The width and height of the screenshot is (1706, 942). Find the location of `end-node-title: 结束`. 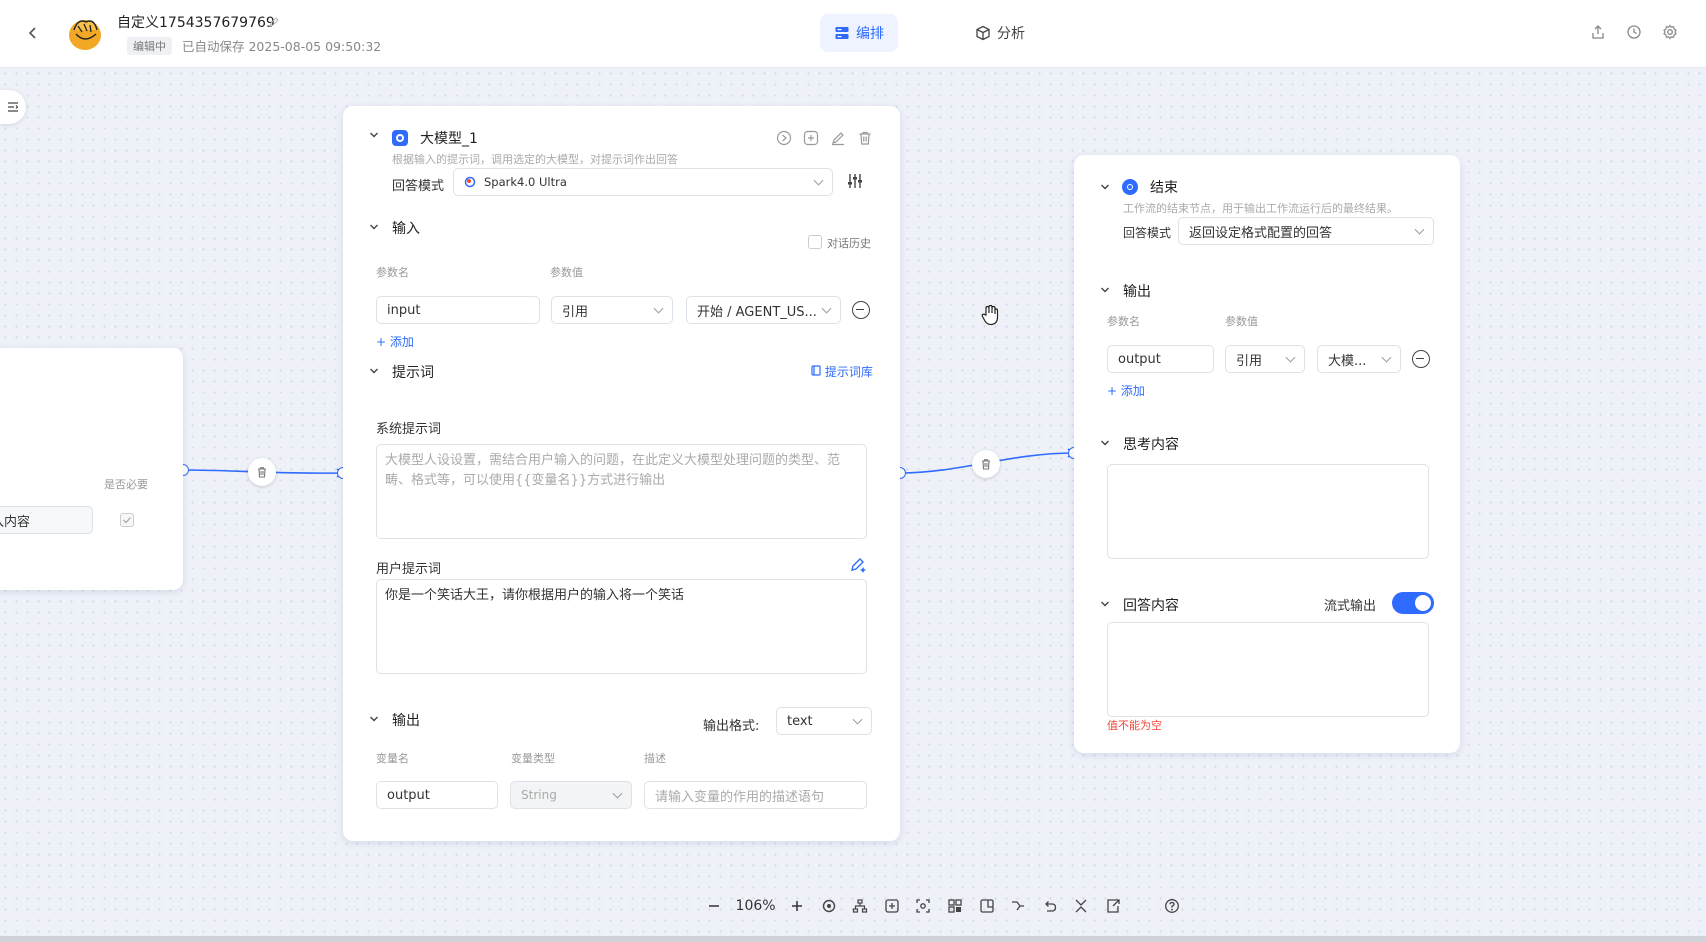

end-node-title: 结束 is located at coordinates (1164, 188).